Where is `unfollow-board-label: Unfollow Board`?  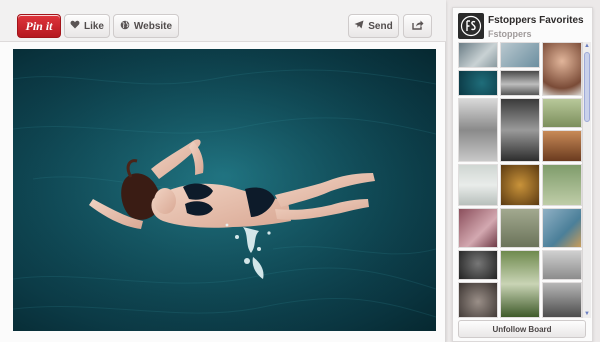
unfollow-board-label: Unfollow Board is located at coordinates (522, 329).